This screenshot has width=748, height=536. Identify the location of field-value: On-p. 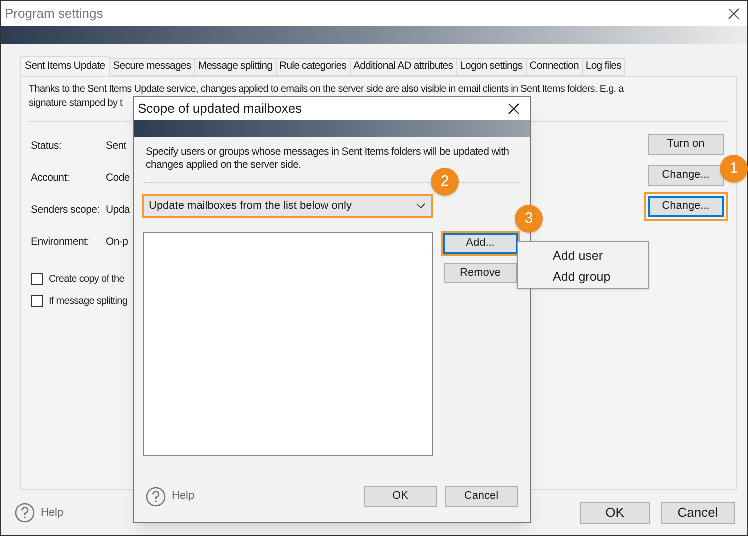
(117, 242).